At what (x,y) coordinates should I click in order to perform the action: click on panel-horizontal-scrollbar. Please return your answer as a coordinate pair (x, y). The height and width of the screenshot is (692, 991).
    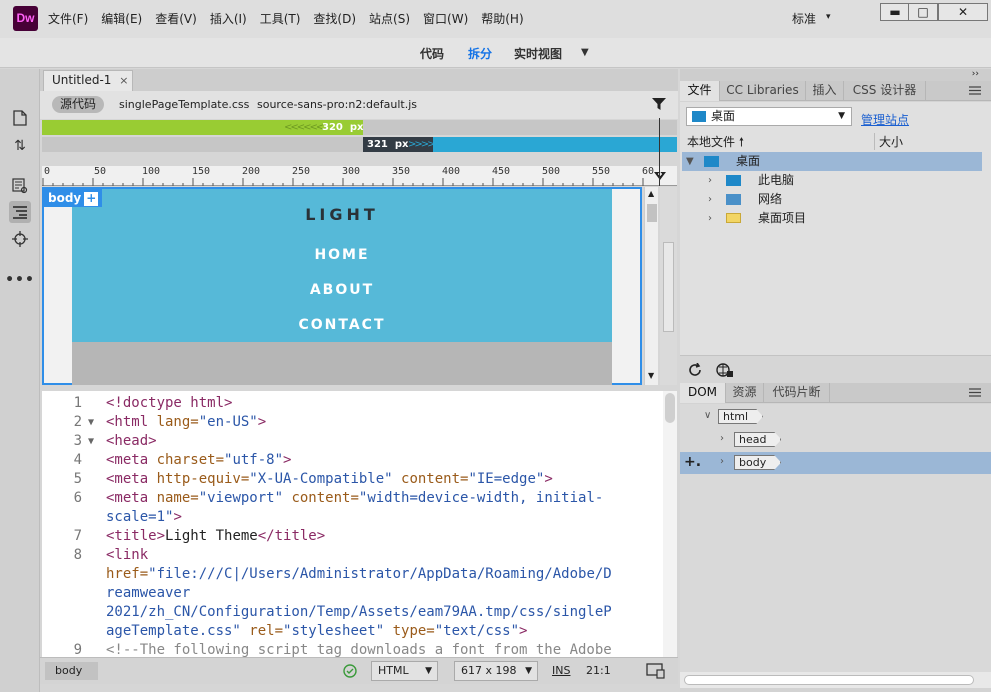
    Looking at the image, I should click on (835, 680).